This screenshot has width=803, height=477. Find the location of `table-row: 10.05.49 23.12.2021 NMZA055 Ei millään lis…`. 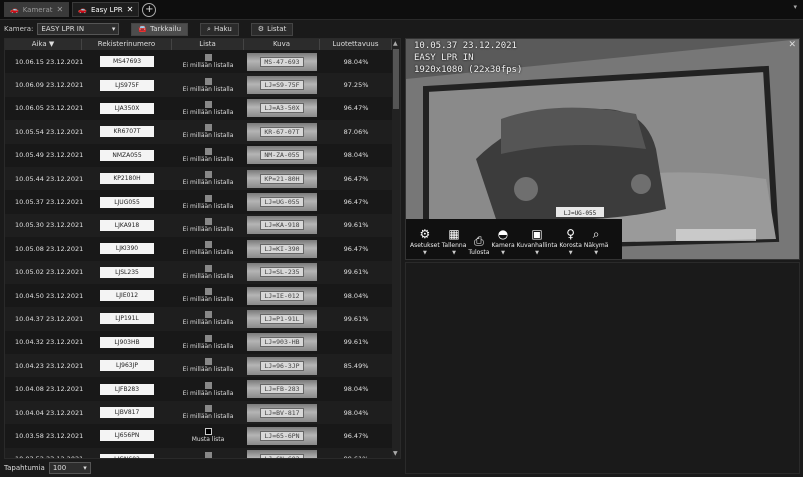

table-row: 10.05.49 23.12.2021 NMZA055 Ei millään lis… is located at coordinates (202, 155).